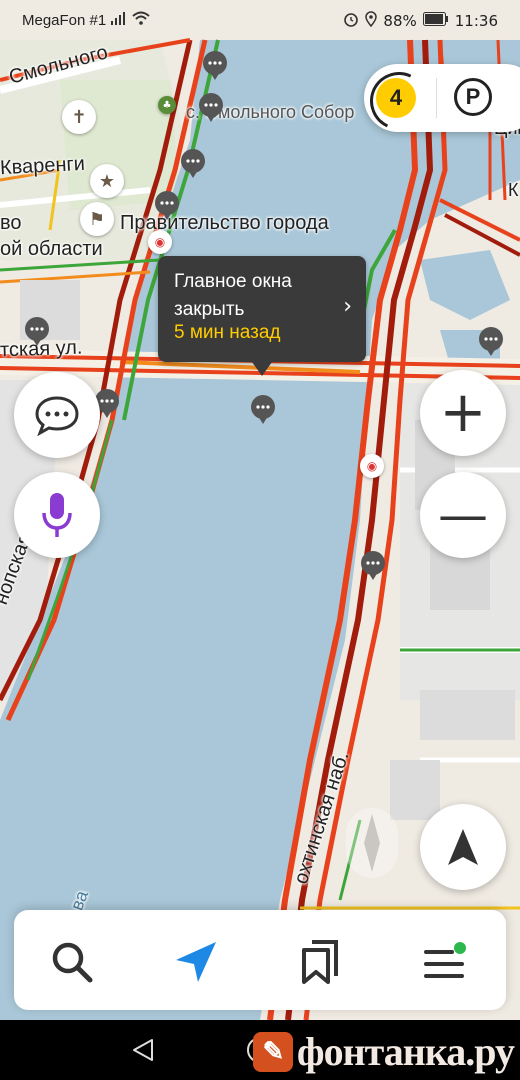 Image resolution: width=520 pixels, height=1080 pixels. Describe the element at coordinates (371, 21) in the screenshot. I see `location-pin-icon` at that location.